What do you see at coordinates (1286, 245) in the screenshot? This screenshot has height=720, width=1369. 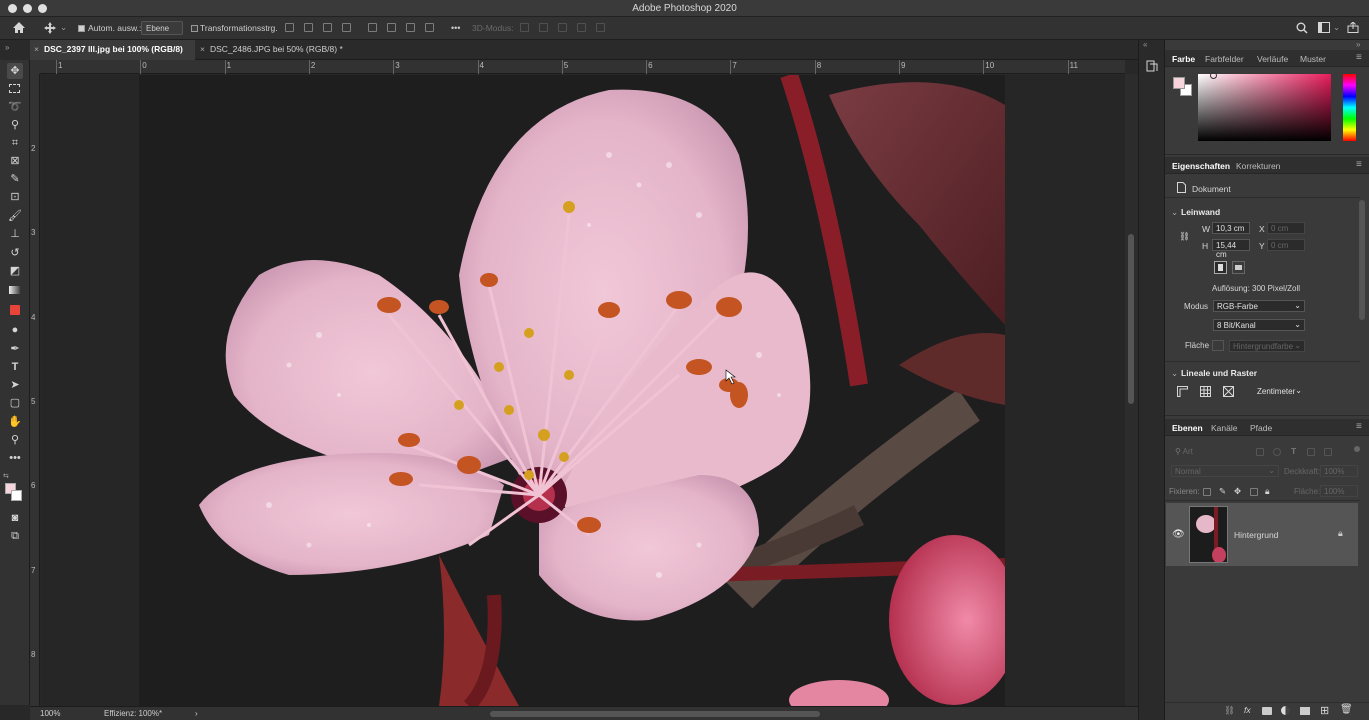 I see `y-field: 0 cm` at bounding box center [1286, 245].